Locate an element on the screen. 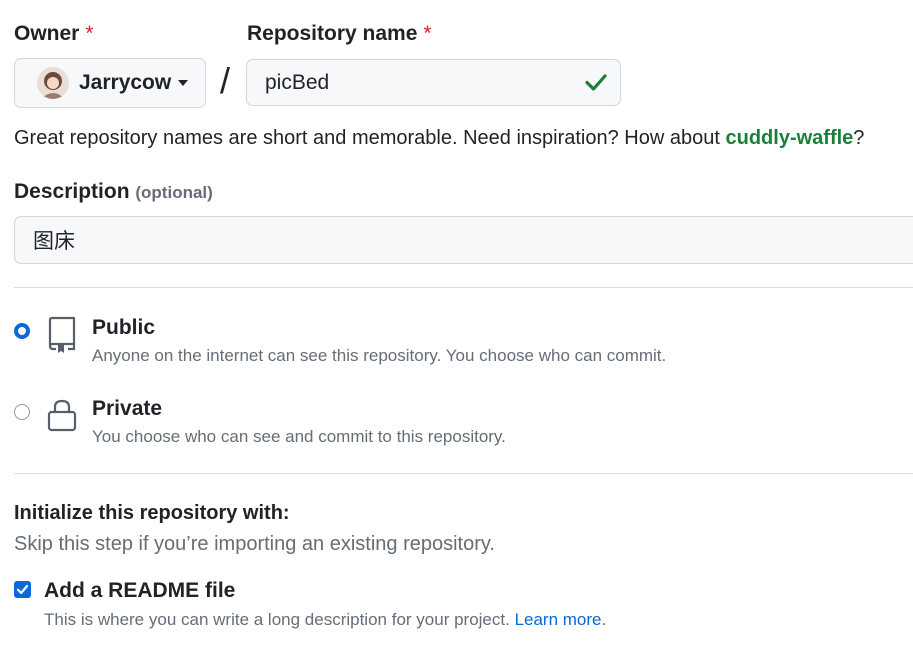 This screenshot has width=913, height=647. avatar is located at coordinates (53, 83).